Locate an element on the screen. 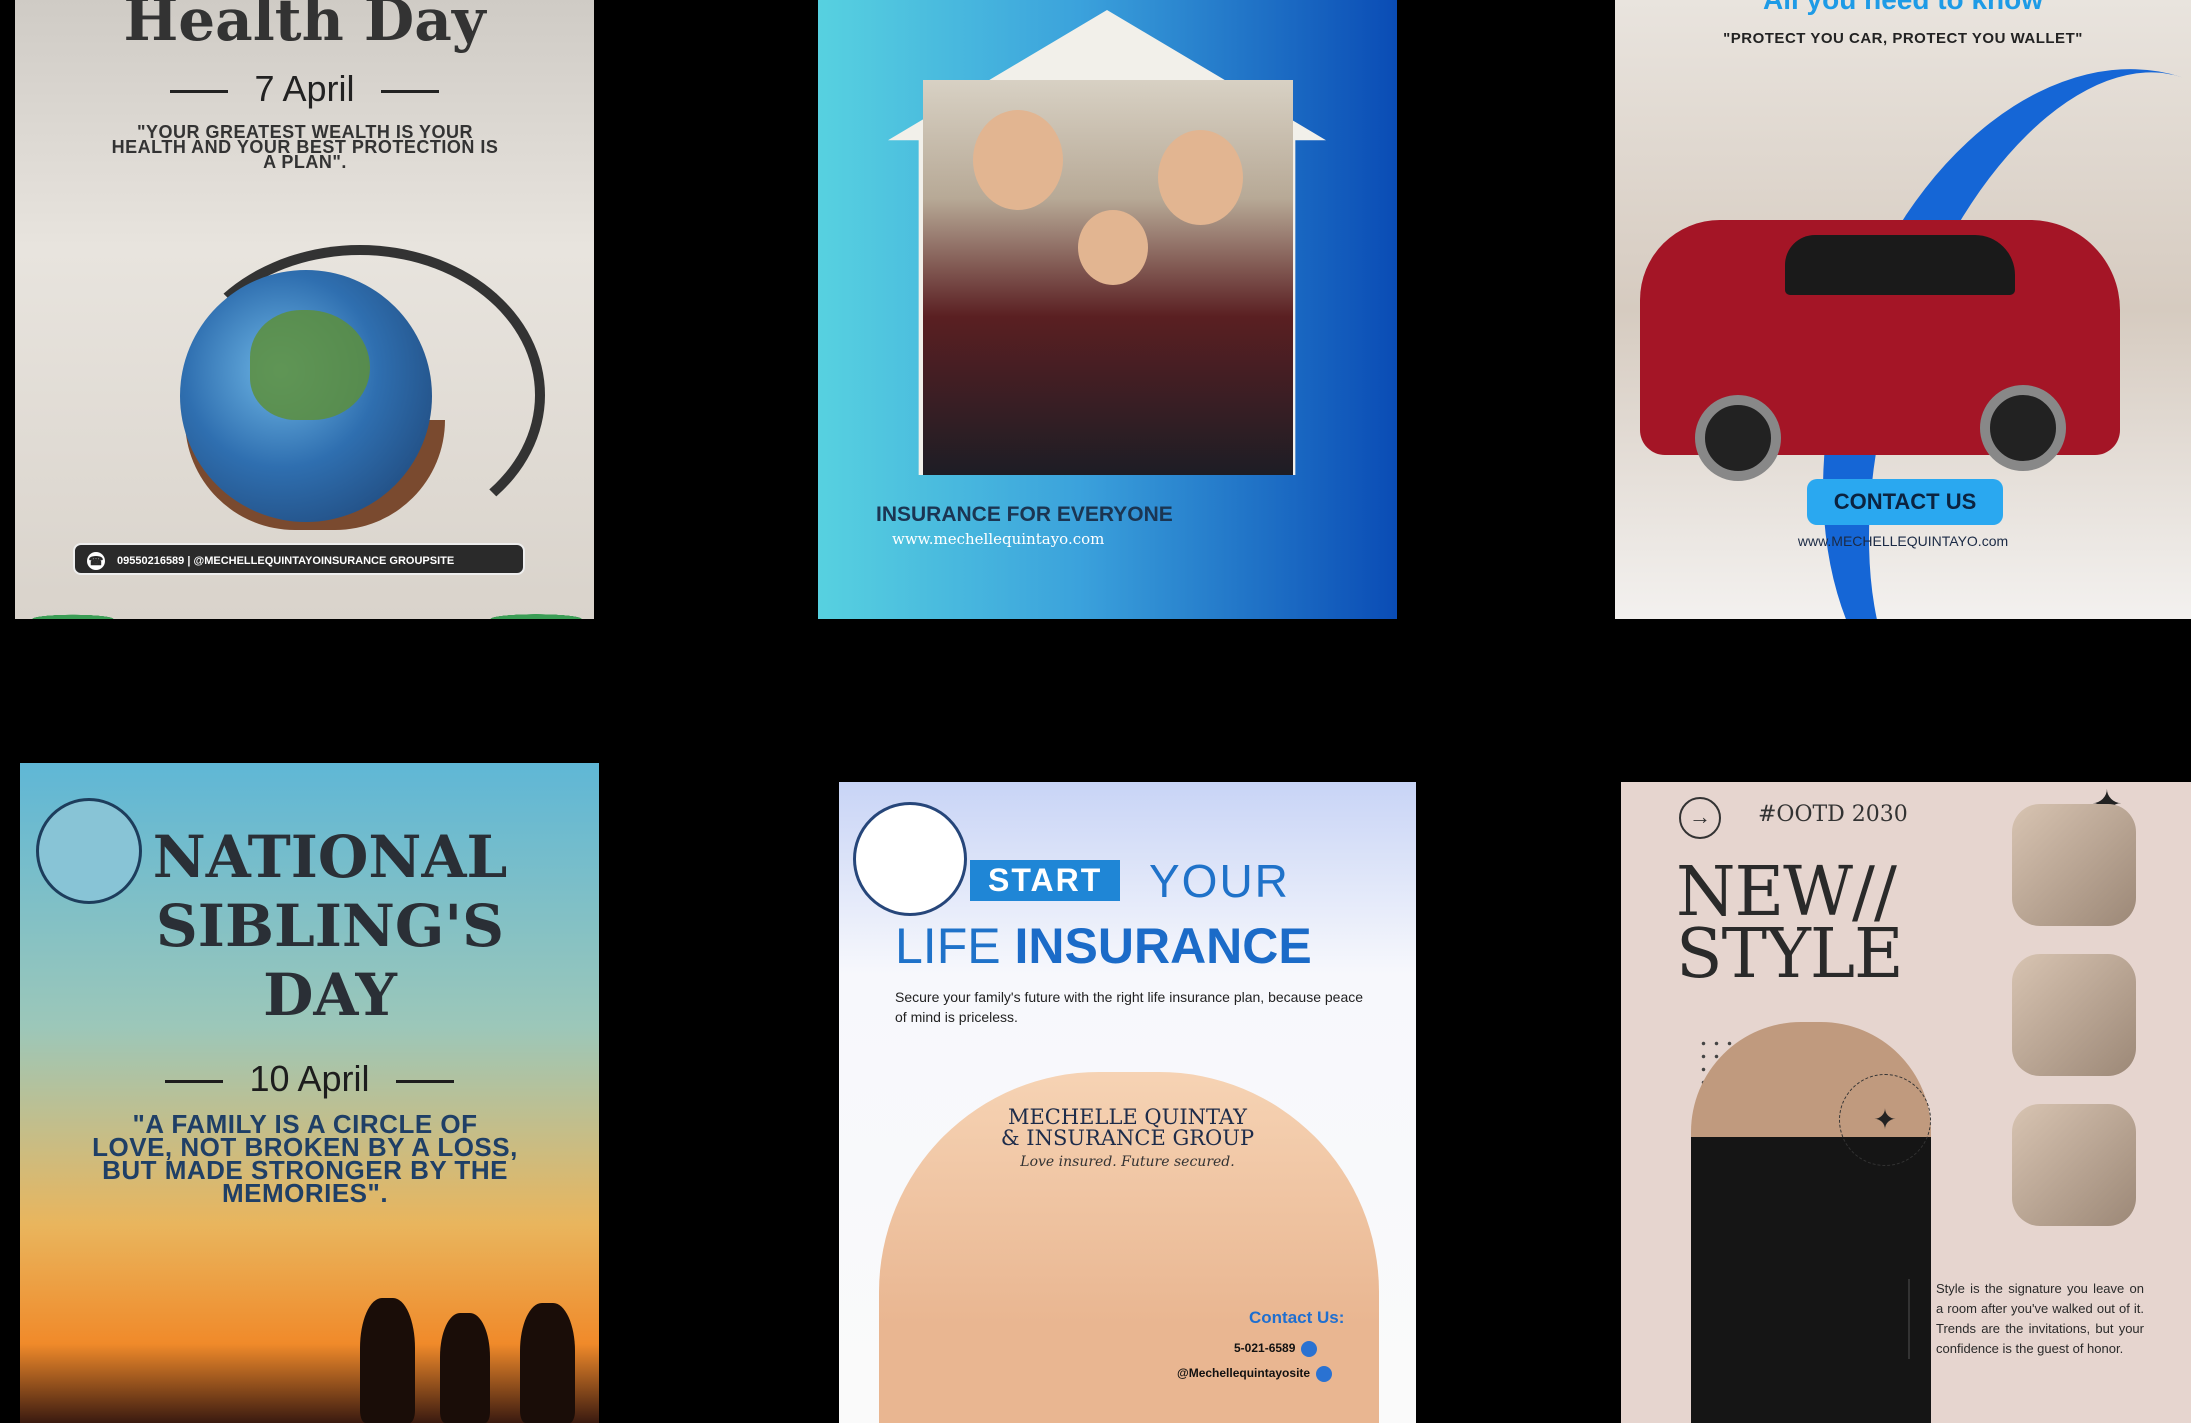  insurance-word: INSURANCE is located at coordinates (1163, 946).